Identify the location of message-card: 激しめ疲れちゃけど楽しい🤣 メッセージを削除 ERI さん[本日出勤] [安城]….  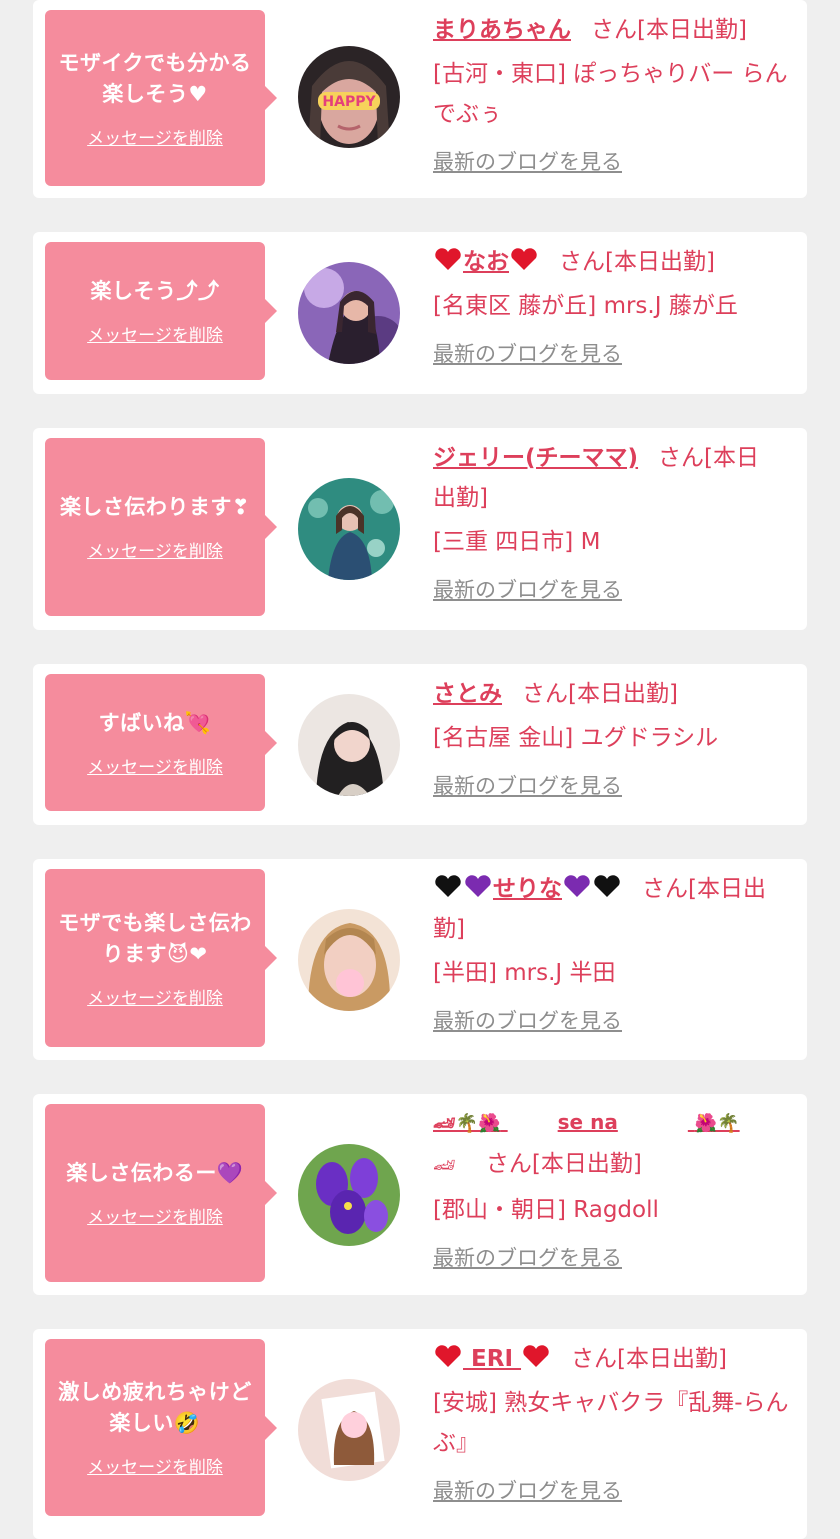
(420, 1434).